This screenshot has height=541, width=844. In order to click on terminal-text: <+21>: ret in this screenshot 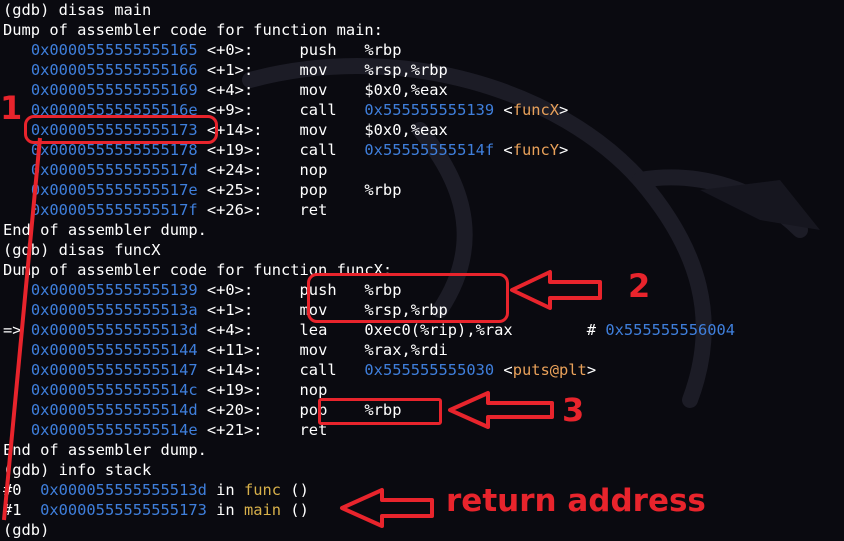, I will do `click(262, 430)`.